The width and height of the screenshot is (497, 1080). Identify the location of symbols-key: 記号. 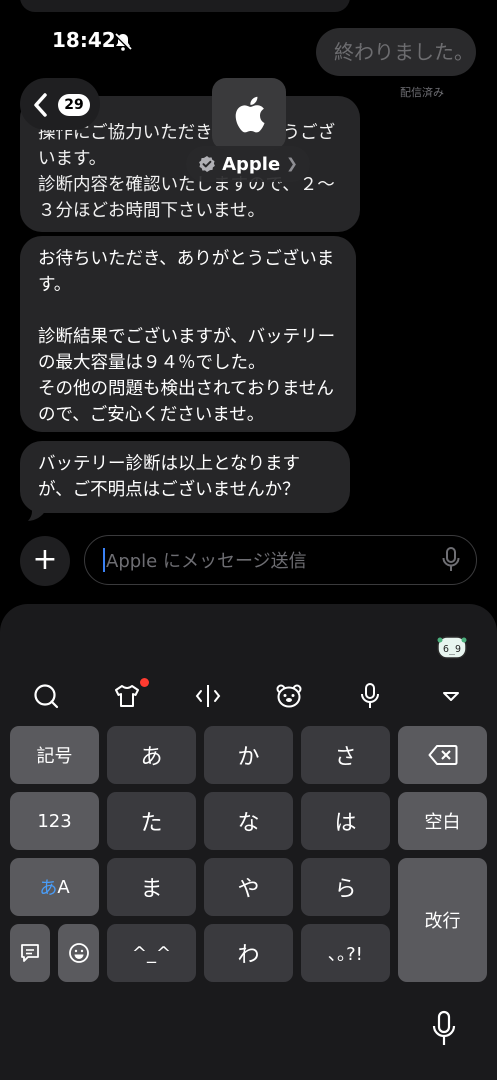
(54, 755).